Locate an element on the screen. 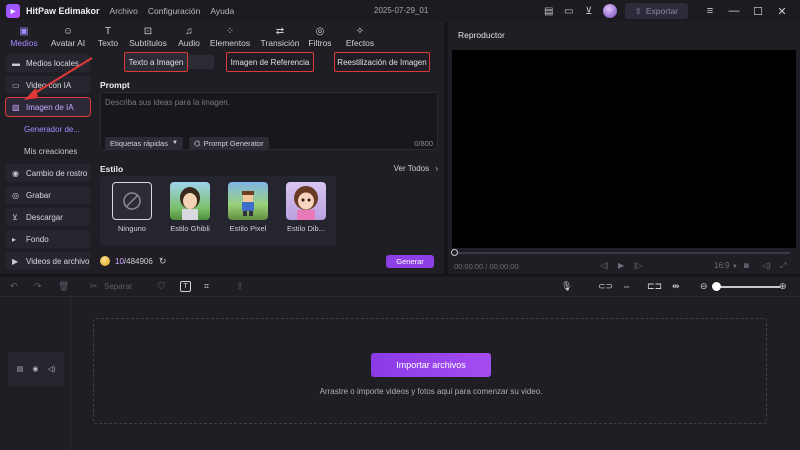 The width and height of the screenshot is (800, 450). fit-icon: ⇹ is located at coordinates (676, 286).